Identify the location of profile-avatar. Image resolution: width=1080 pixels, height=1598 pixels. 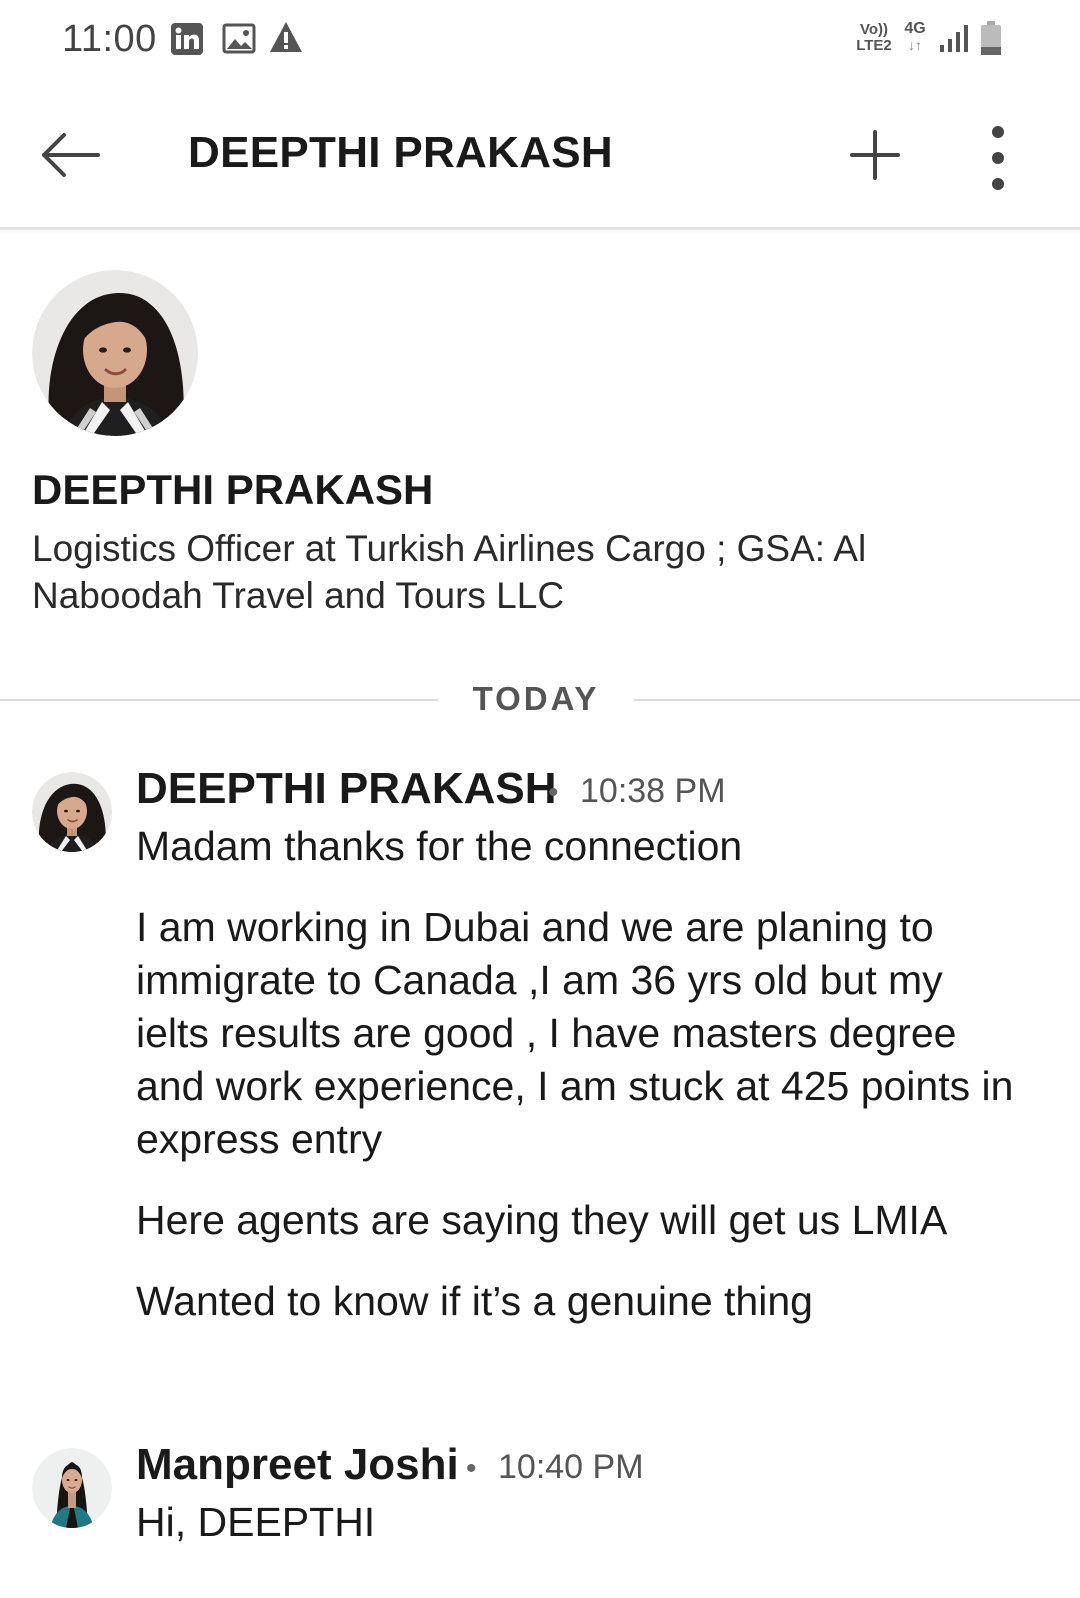
(115, 353).